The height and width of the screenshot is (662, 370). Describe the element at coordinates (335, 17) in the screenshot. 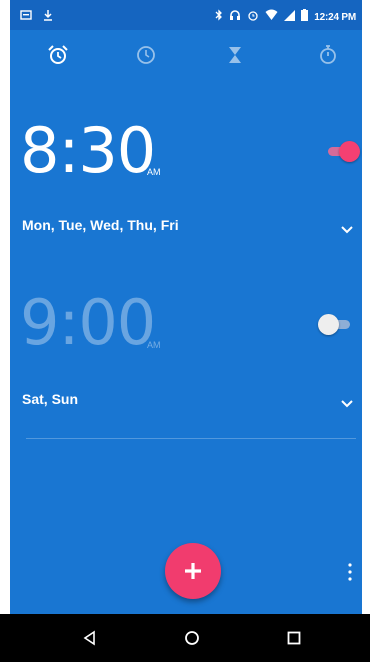

I see `status-time: 12:24 PM` at that location.